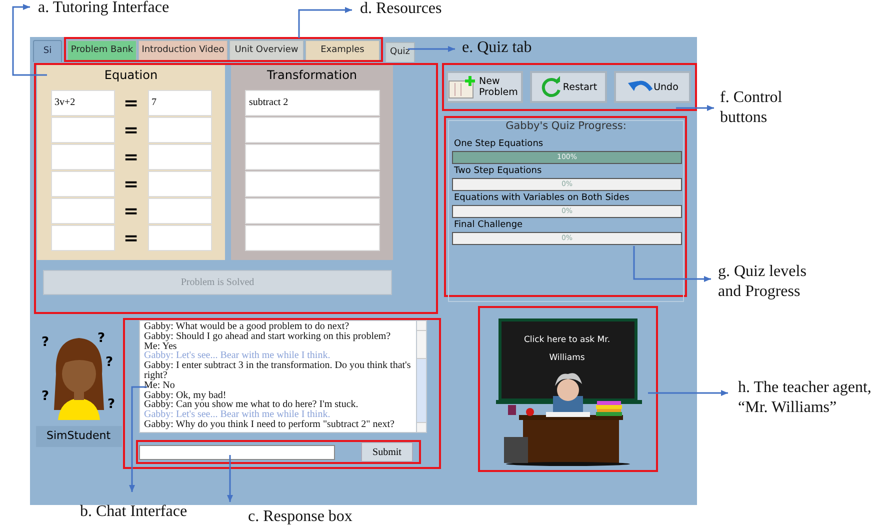 The width and height of the screenshot is (880, 530). What do you see at coordinates (134, 512) in the screenshot?
I see `annotation-label: b. Chat Interface` at bounding box center [134, 512].